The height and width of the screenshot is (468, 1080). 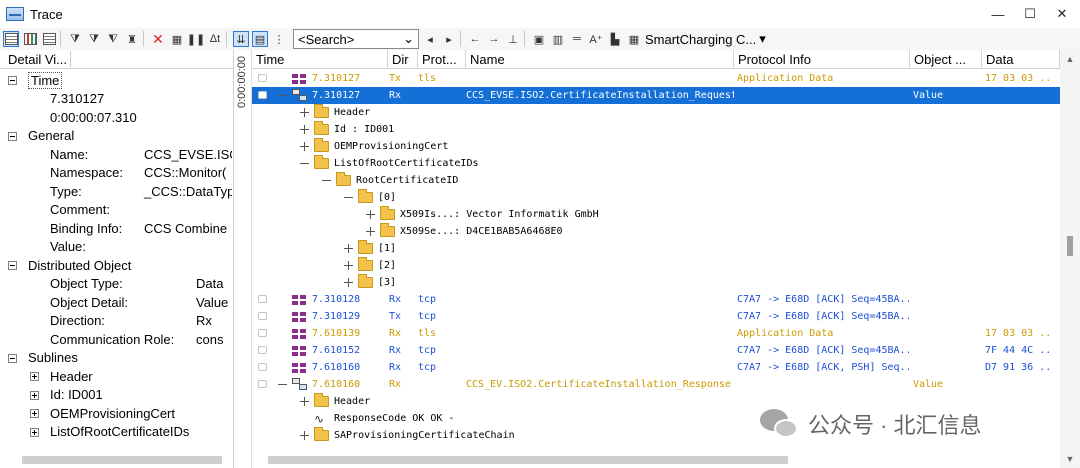 I want to click on close-button: ✕, so click(x=1062, y=14).